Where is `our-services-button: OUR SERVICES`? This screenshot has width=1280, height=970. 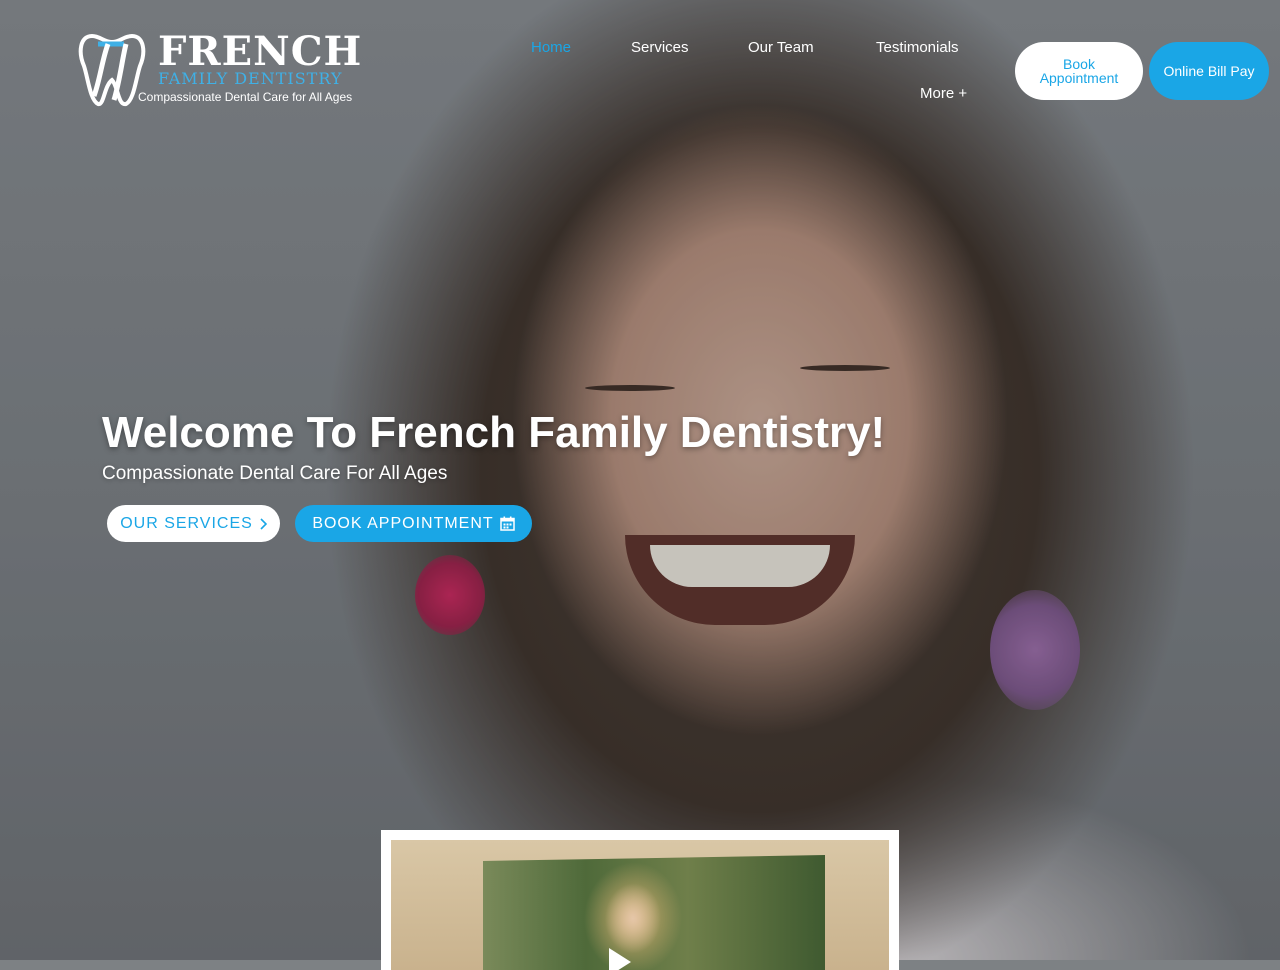 our-services-button: OUR SERVICES is located at coordinates (193, 523).